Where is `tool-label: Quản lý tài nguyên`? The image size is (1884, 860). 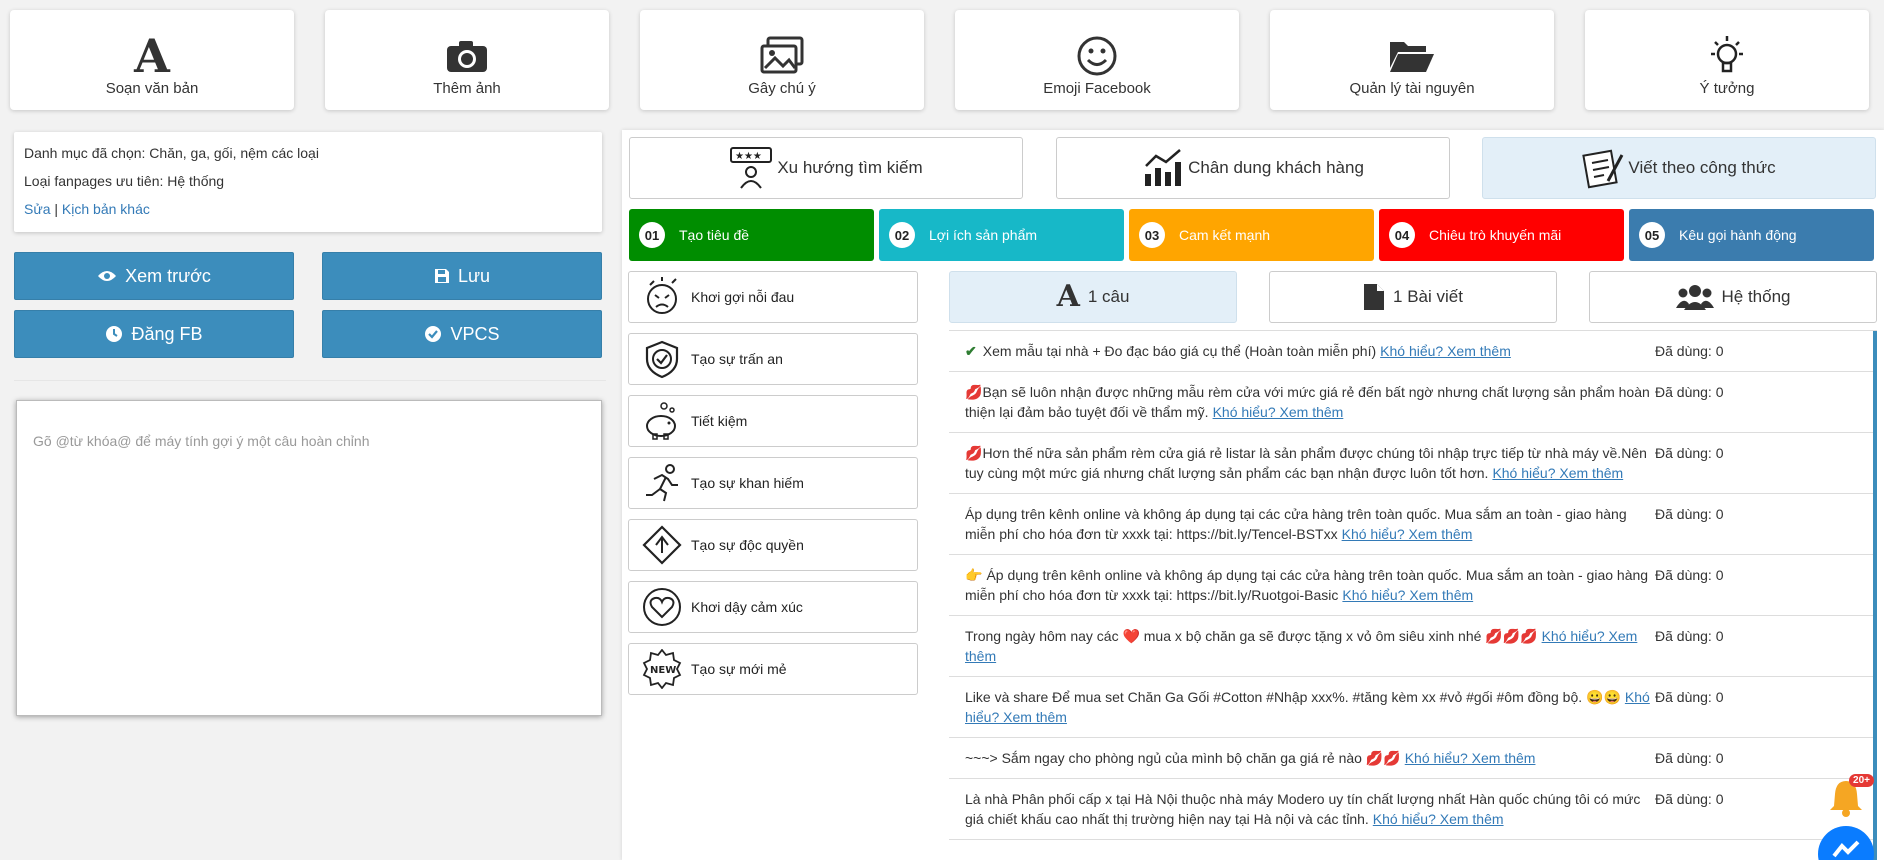 tool-label: Quản lý tài nguyên is located at coordinates (1412, 88).